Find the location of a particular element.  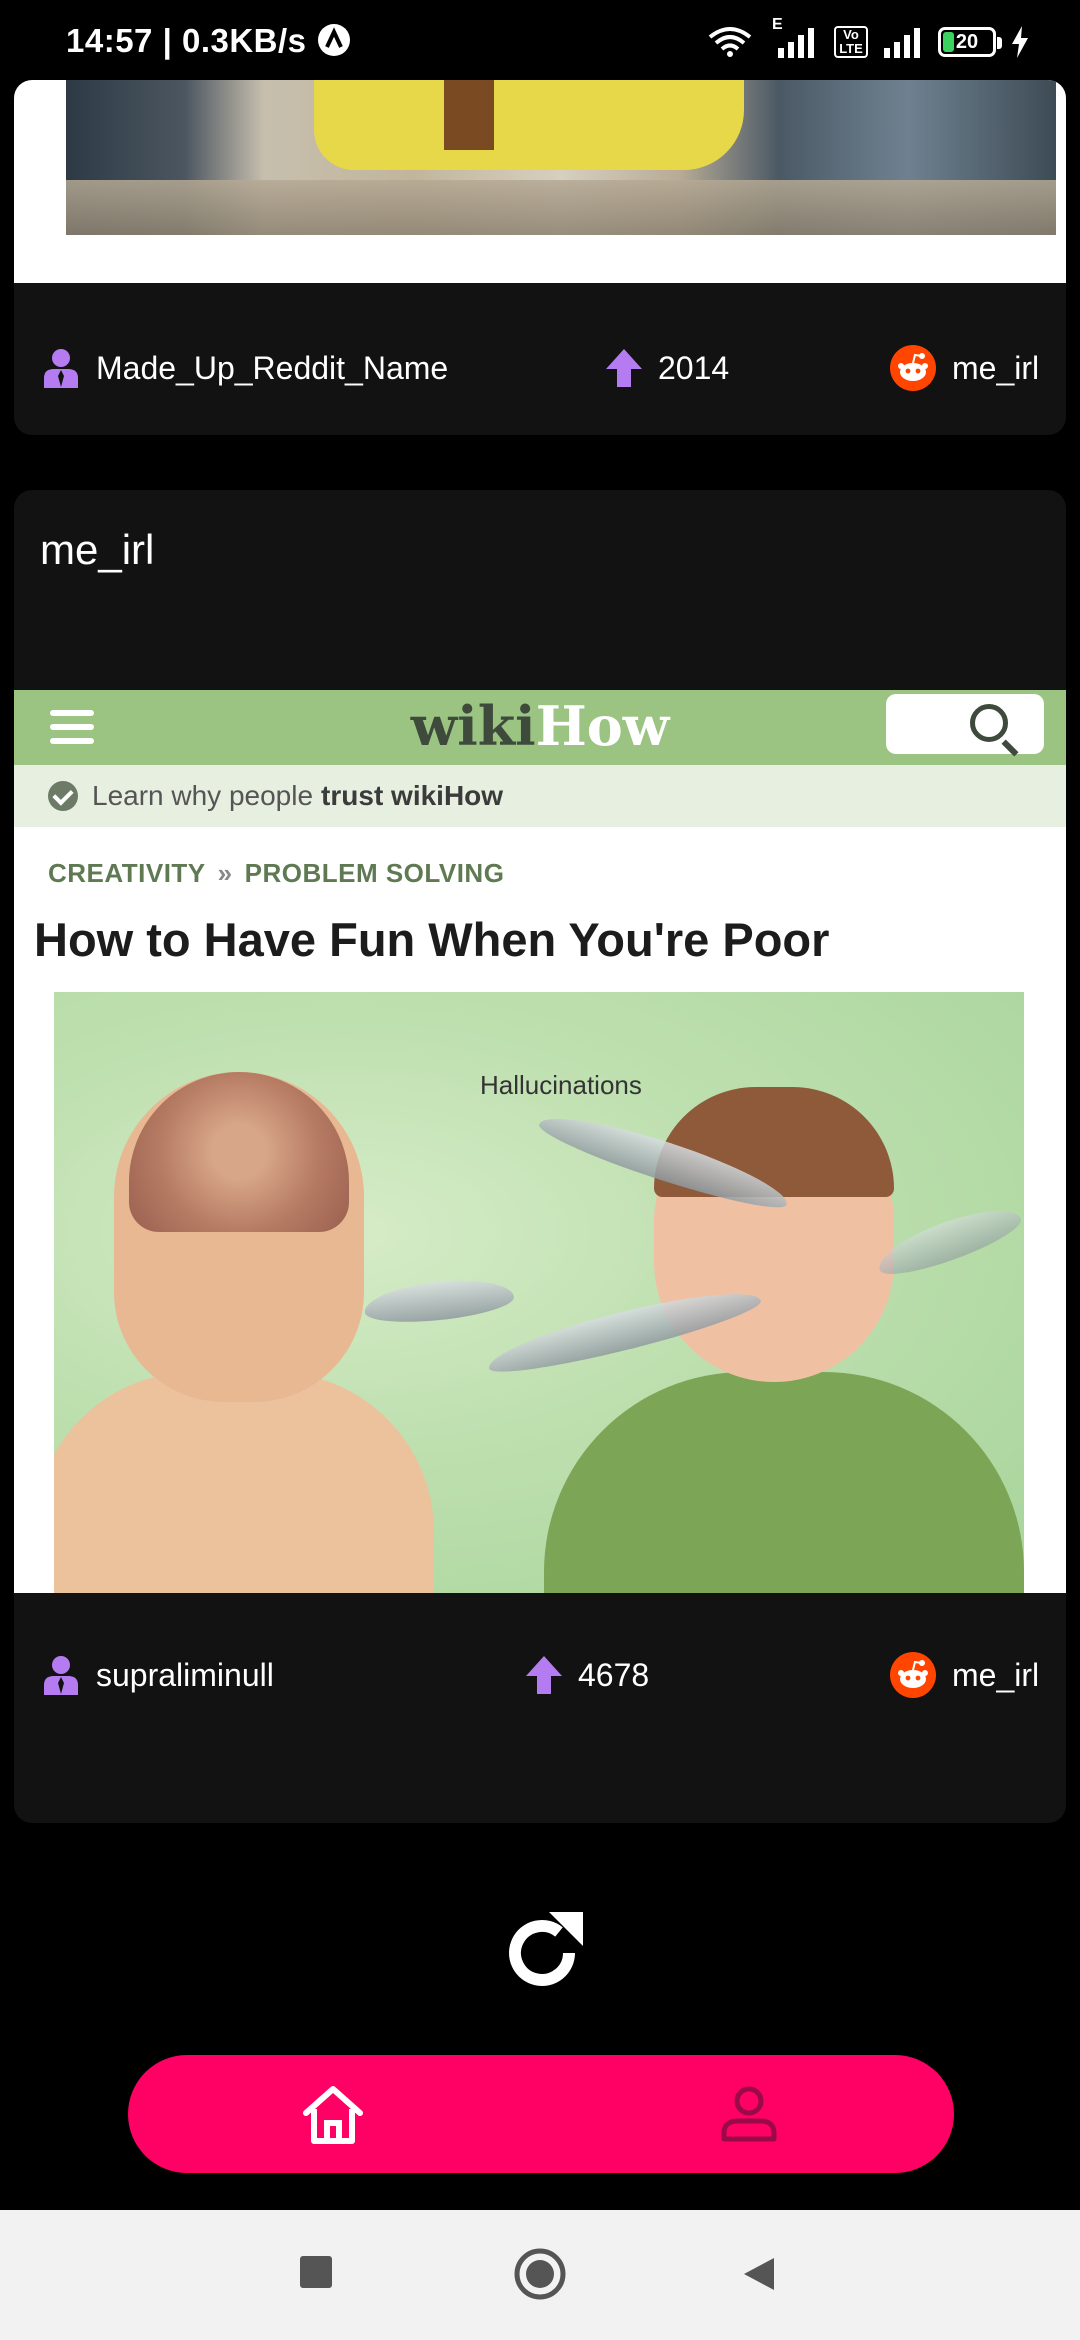

system-navigation-bar is located at coordinates (540, 2275).